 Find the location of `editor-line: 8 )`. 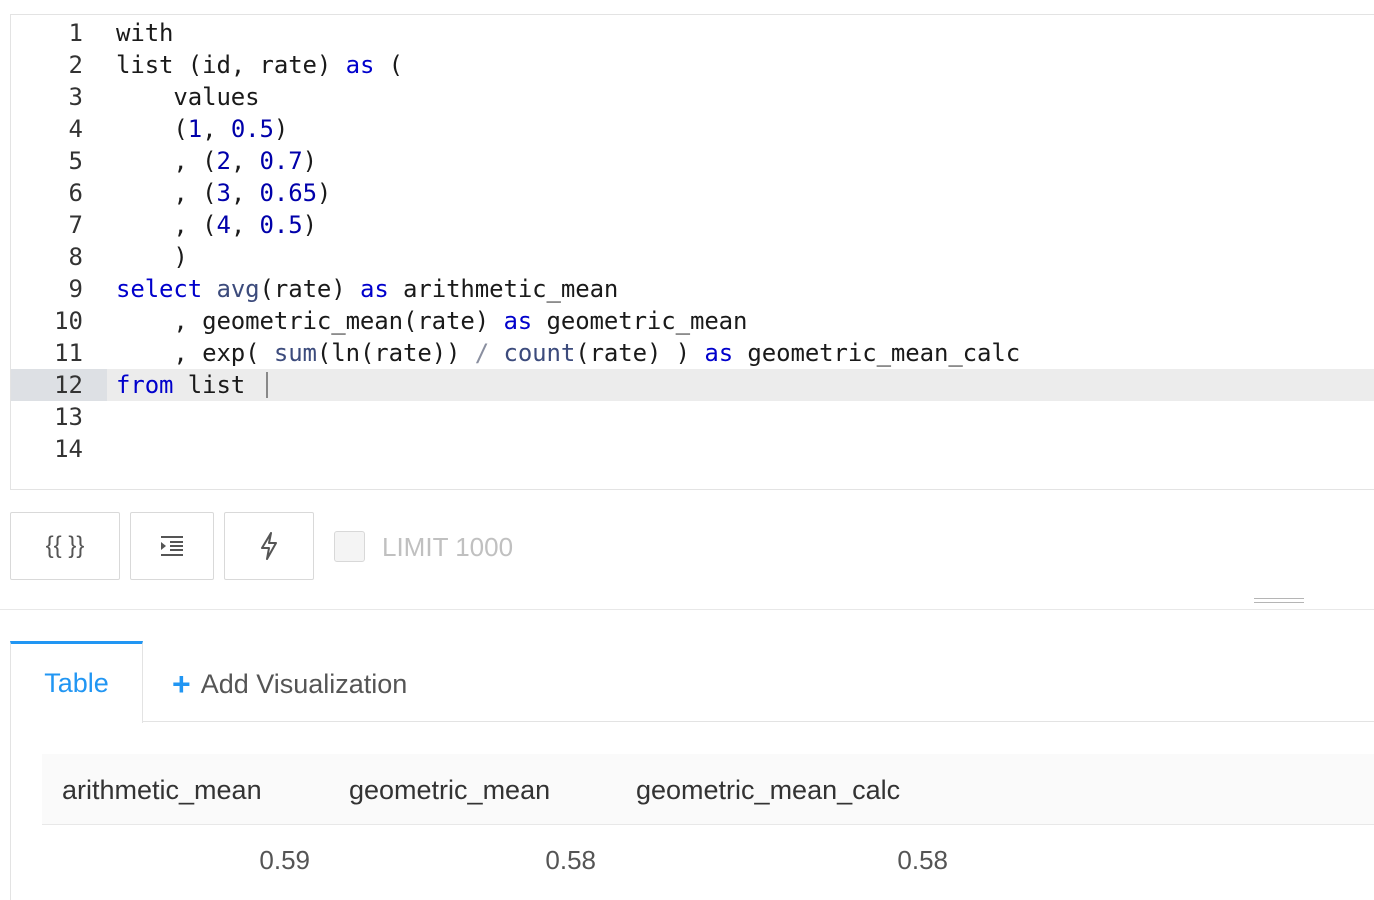

editor-line: 8 ) is located at coordinates (692, 257).